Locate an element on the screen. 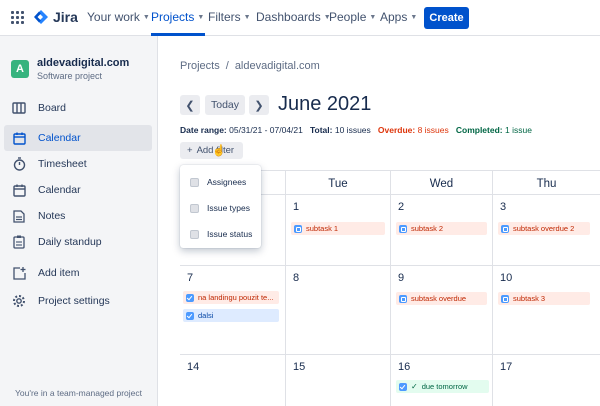 The image size is (600, 406). issue-title: subtask overdue 2 is located at coordinates (544, 228).